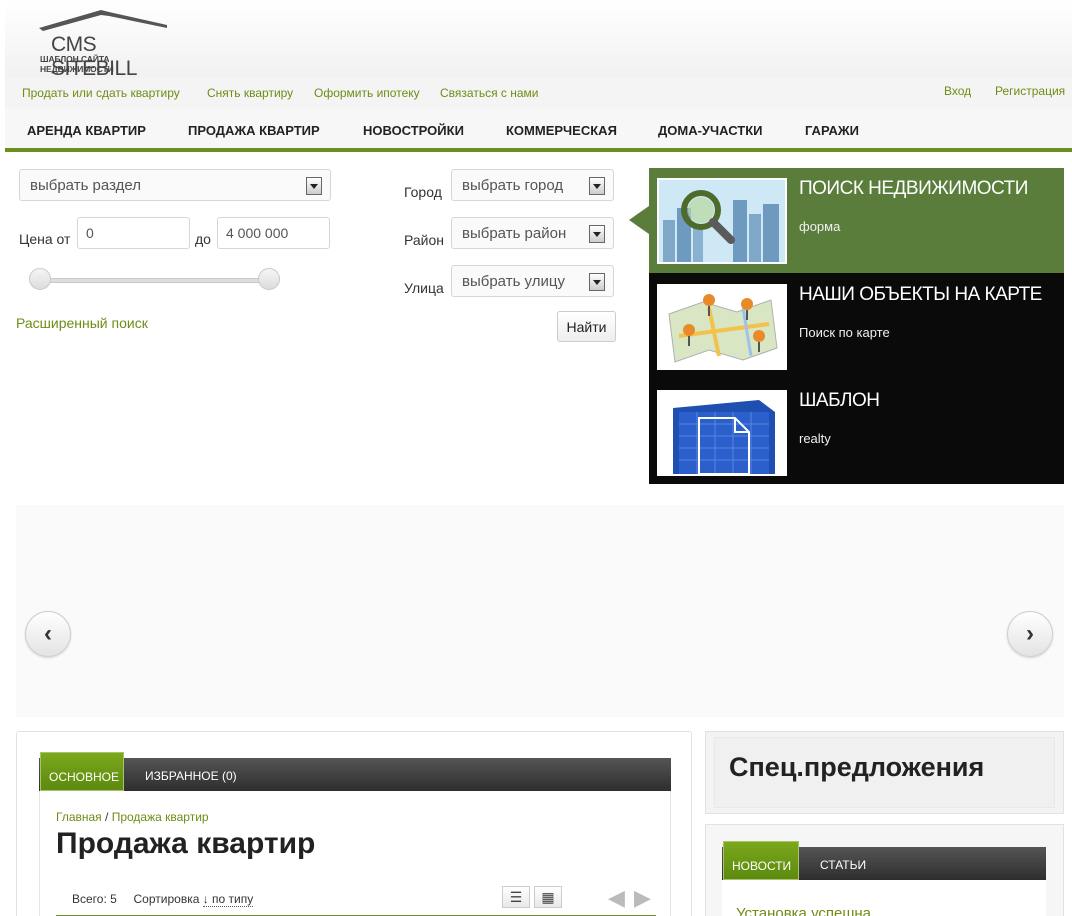 Image resolution: width=1072 pixels, height=916 pixels. I want to click on house-roof-icon, so click(103, 20).